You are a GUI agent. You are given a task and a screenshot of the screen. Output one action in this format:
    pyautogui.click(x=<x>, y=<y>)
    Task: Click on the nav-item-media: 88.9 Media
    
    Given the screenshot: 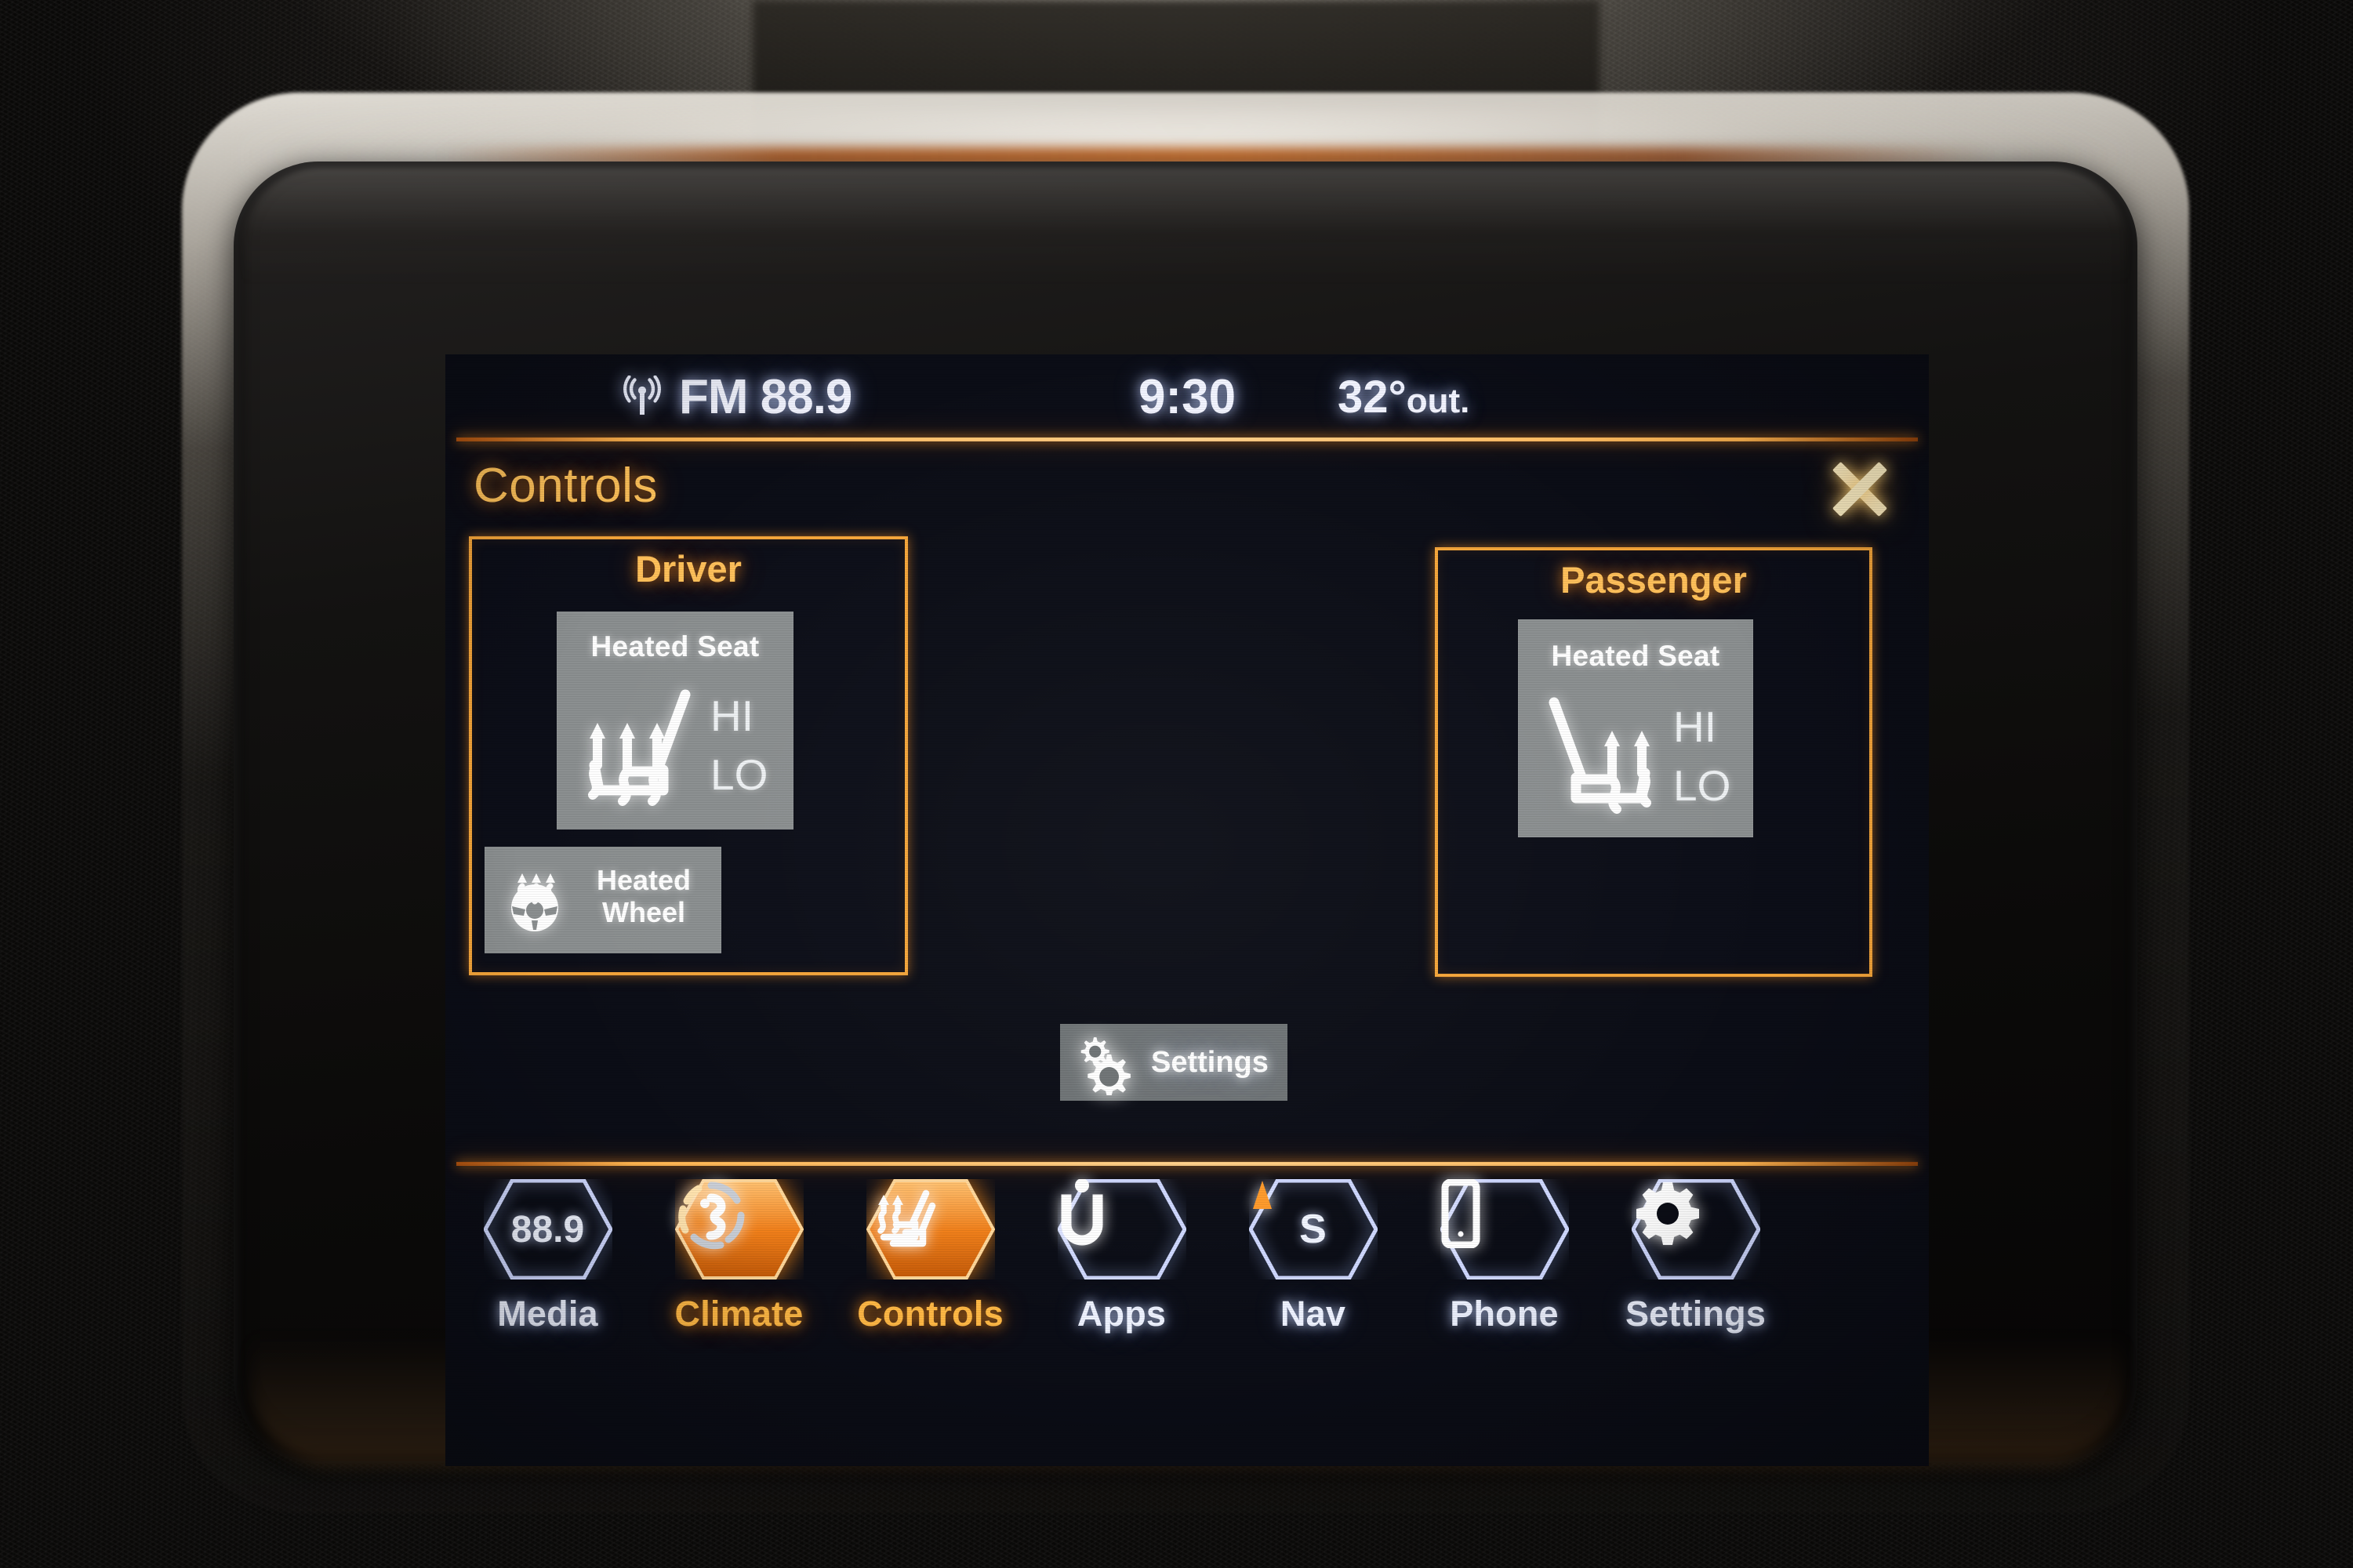 What is the action you would take?
    pyautogui.click(x=547, y=1308)
    